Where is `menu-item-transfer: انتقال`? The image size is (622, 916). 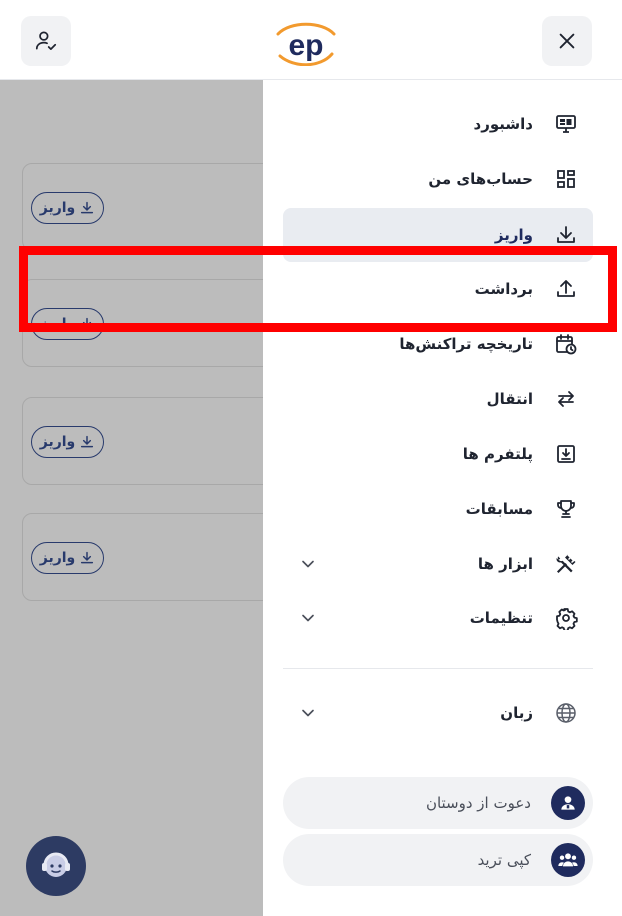
menu-item-transfer: انتقال is located at coordinates (438, 399).